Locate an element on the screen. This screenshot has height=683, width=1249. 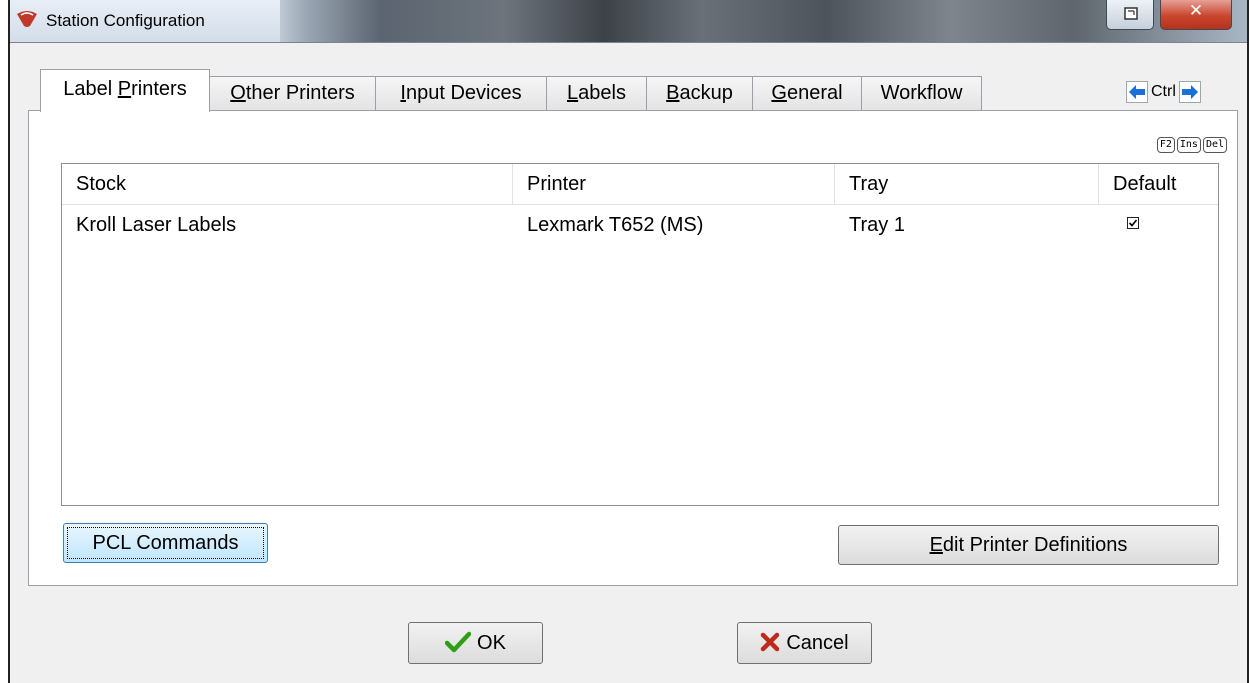
title-bar: Station Configuration ✕ is located at coordinates (628, 21).